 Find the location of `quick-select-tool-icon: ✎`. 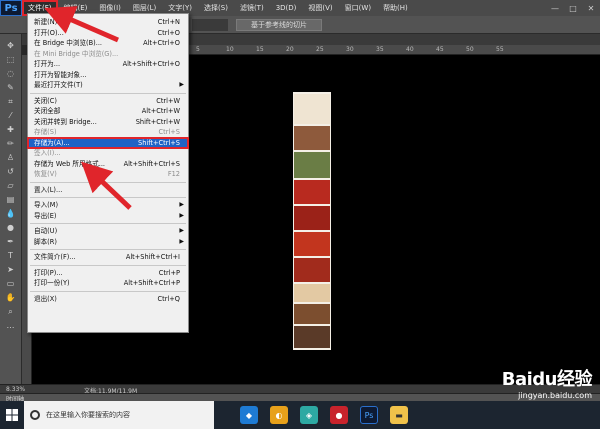

quick-select-tool-icon: ✎ is located at coordinates (10, 87).